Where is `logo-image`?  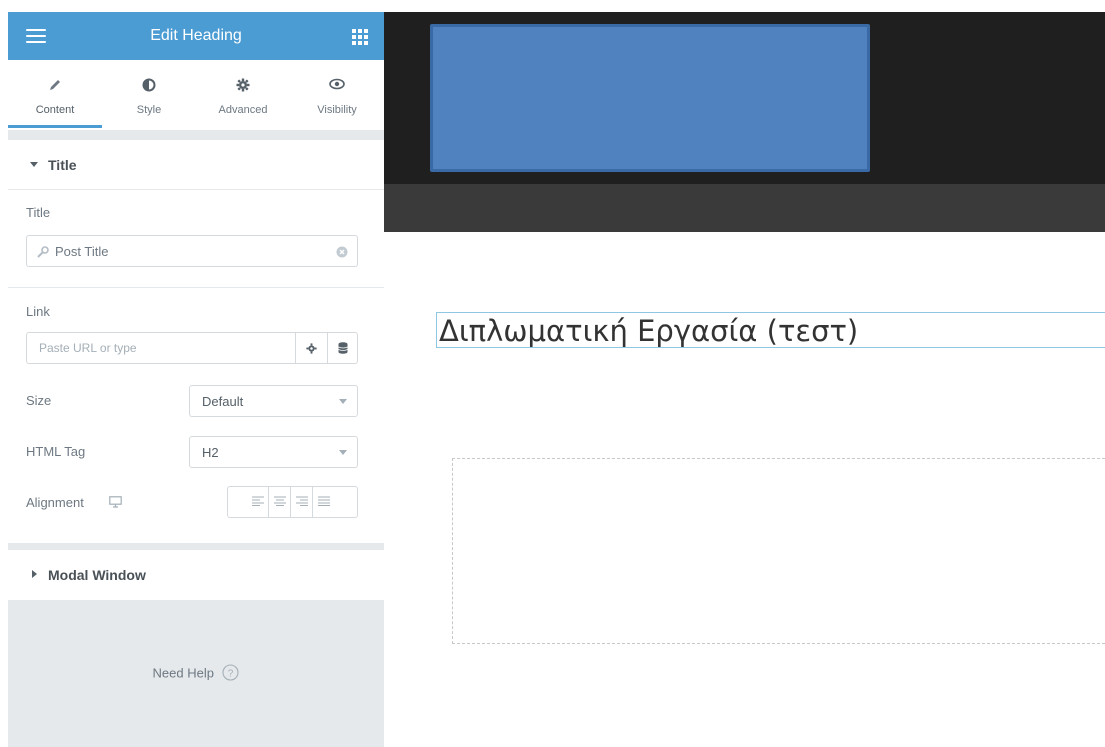
logo-image is located at coordinates (650, 98).